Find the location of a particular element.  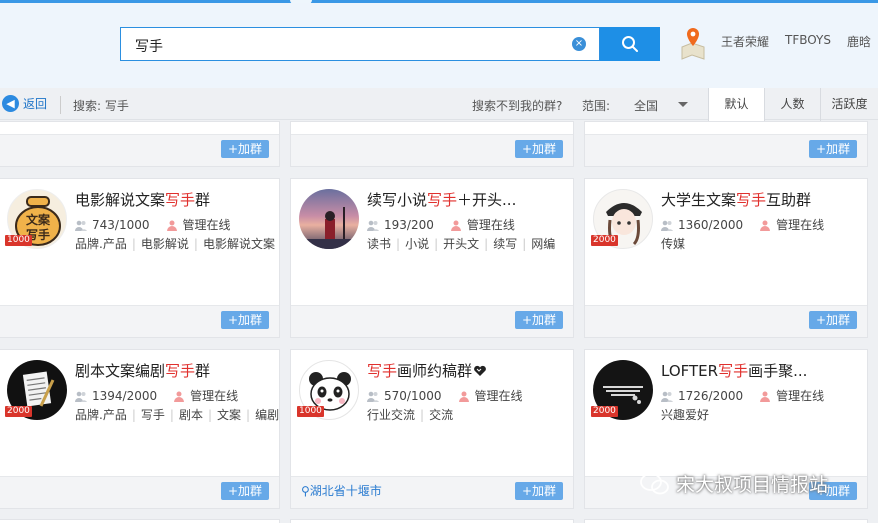

group-title: 剧本文案编剧写手群 is located at coordinates (142, 370).